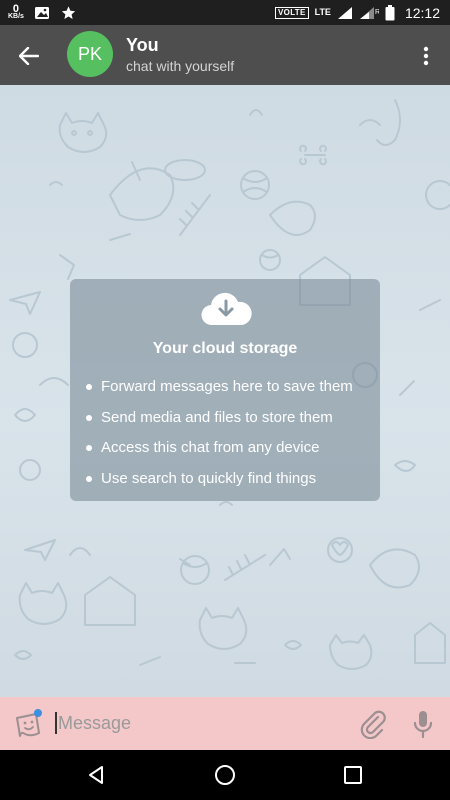  Describe the element at coordinates (142, 45) in the screenshot. I see `chat-title: You` at that location.